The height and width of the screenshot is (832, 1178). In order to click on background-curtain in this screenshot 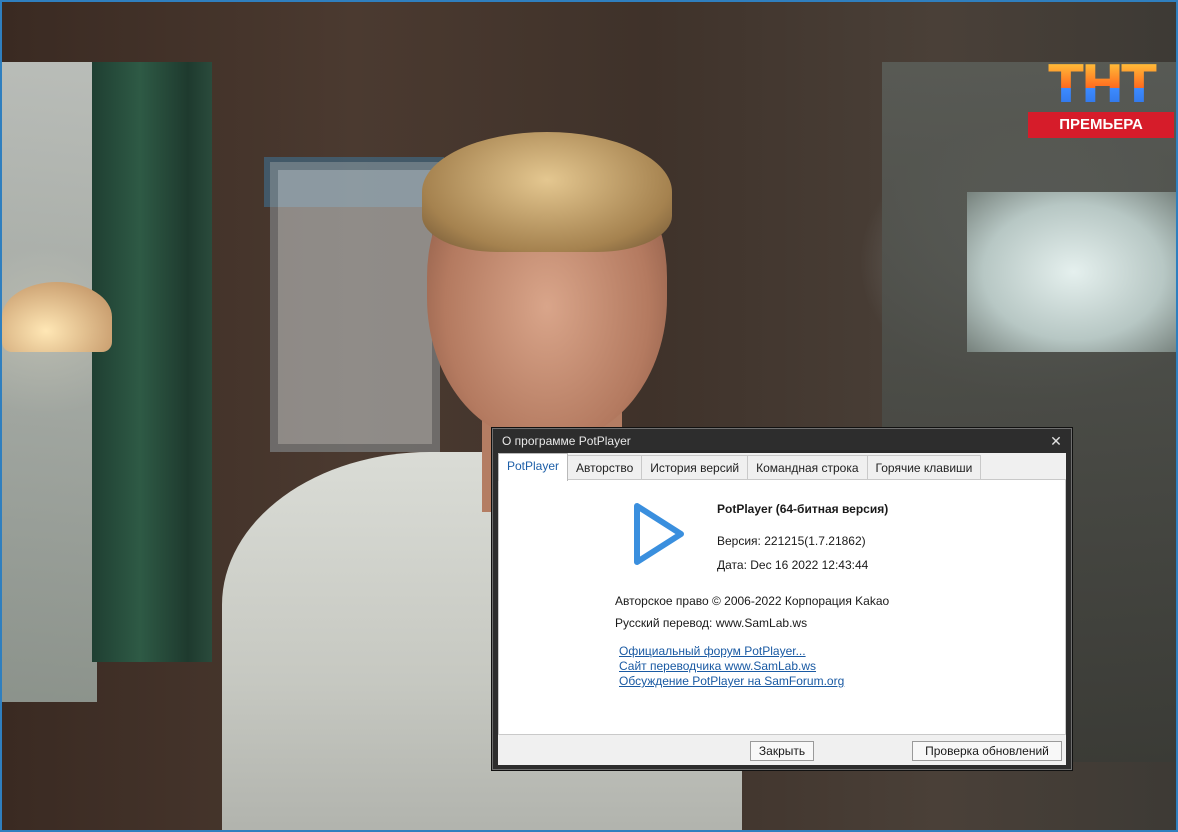, I will do `click(152, 362)`.